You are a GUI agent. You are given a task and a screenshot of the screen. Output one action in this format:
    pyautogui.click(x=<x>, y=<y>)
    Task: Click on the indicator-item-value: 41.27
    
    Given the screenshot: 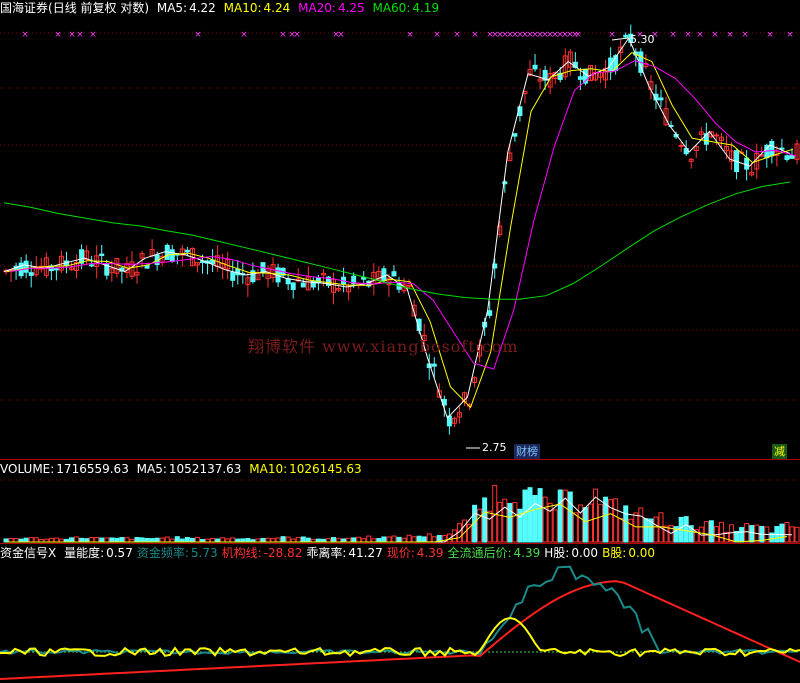 What is the action you would take?
    pyautogui.click(x=365, y=553)
    